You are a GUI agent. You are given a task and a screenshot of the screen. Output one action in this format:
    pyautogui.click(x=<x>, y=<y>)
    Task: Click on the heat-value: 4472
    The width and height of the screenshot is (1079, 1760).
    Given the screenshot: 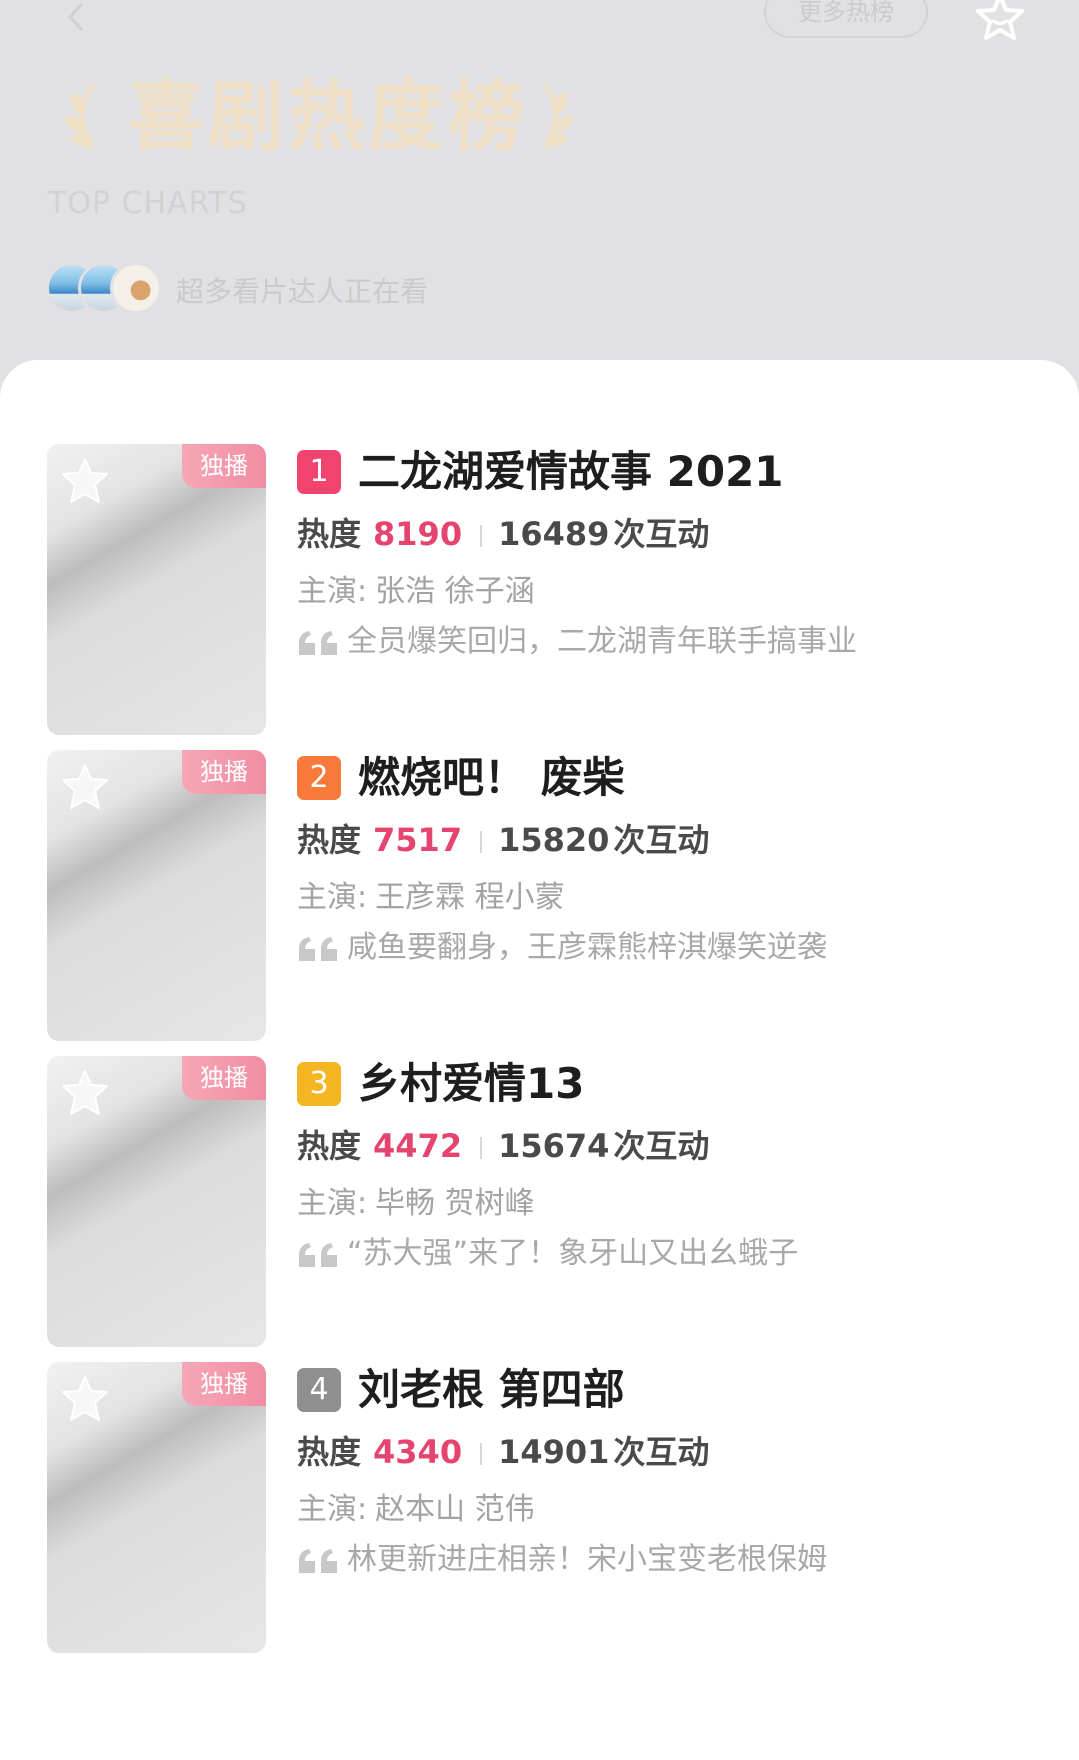 What is the action you would take?
    pyautogui.click(x=418, y=1146)
    